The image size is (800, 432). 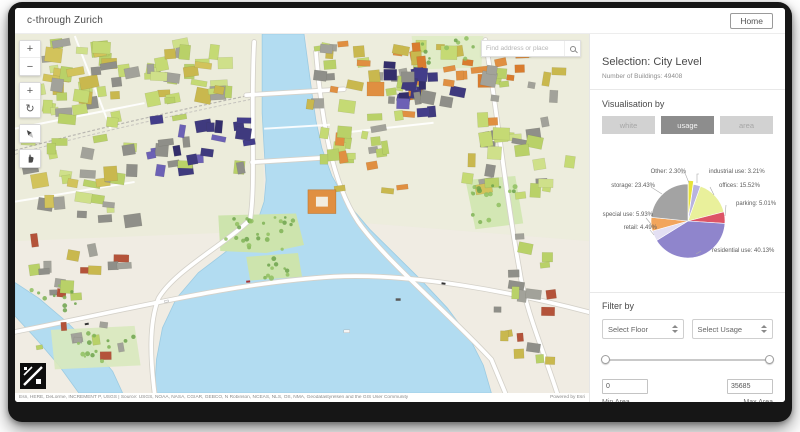 What do you see at coordinates (640, 228) in the screenshot?
I see `pie-label-retail: retail: 4.49%` at bounding box center [640, 228].